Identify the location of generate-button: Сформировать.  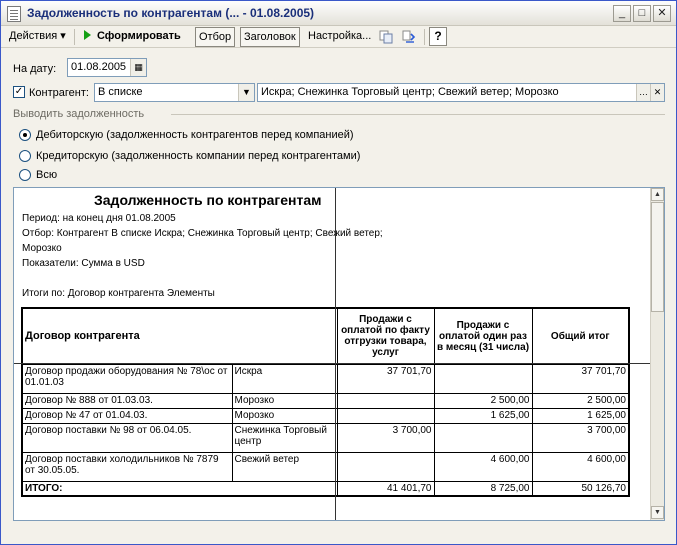
(132, 37).